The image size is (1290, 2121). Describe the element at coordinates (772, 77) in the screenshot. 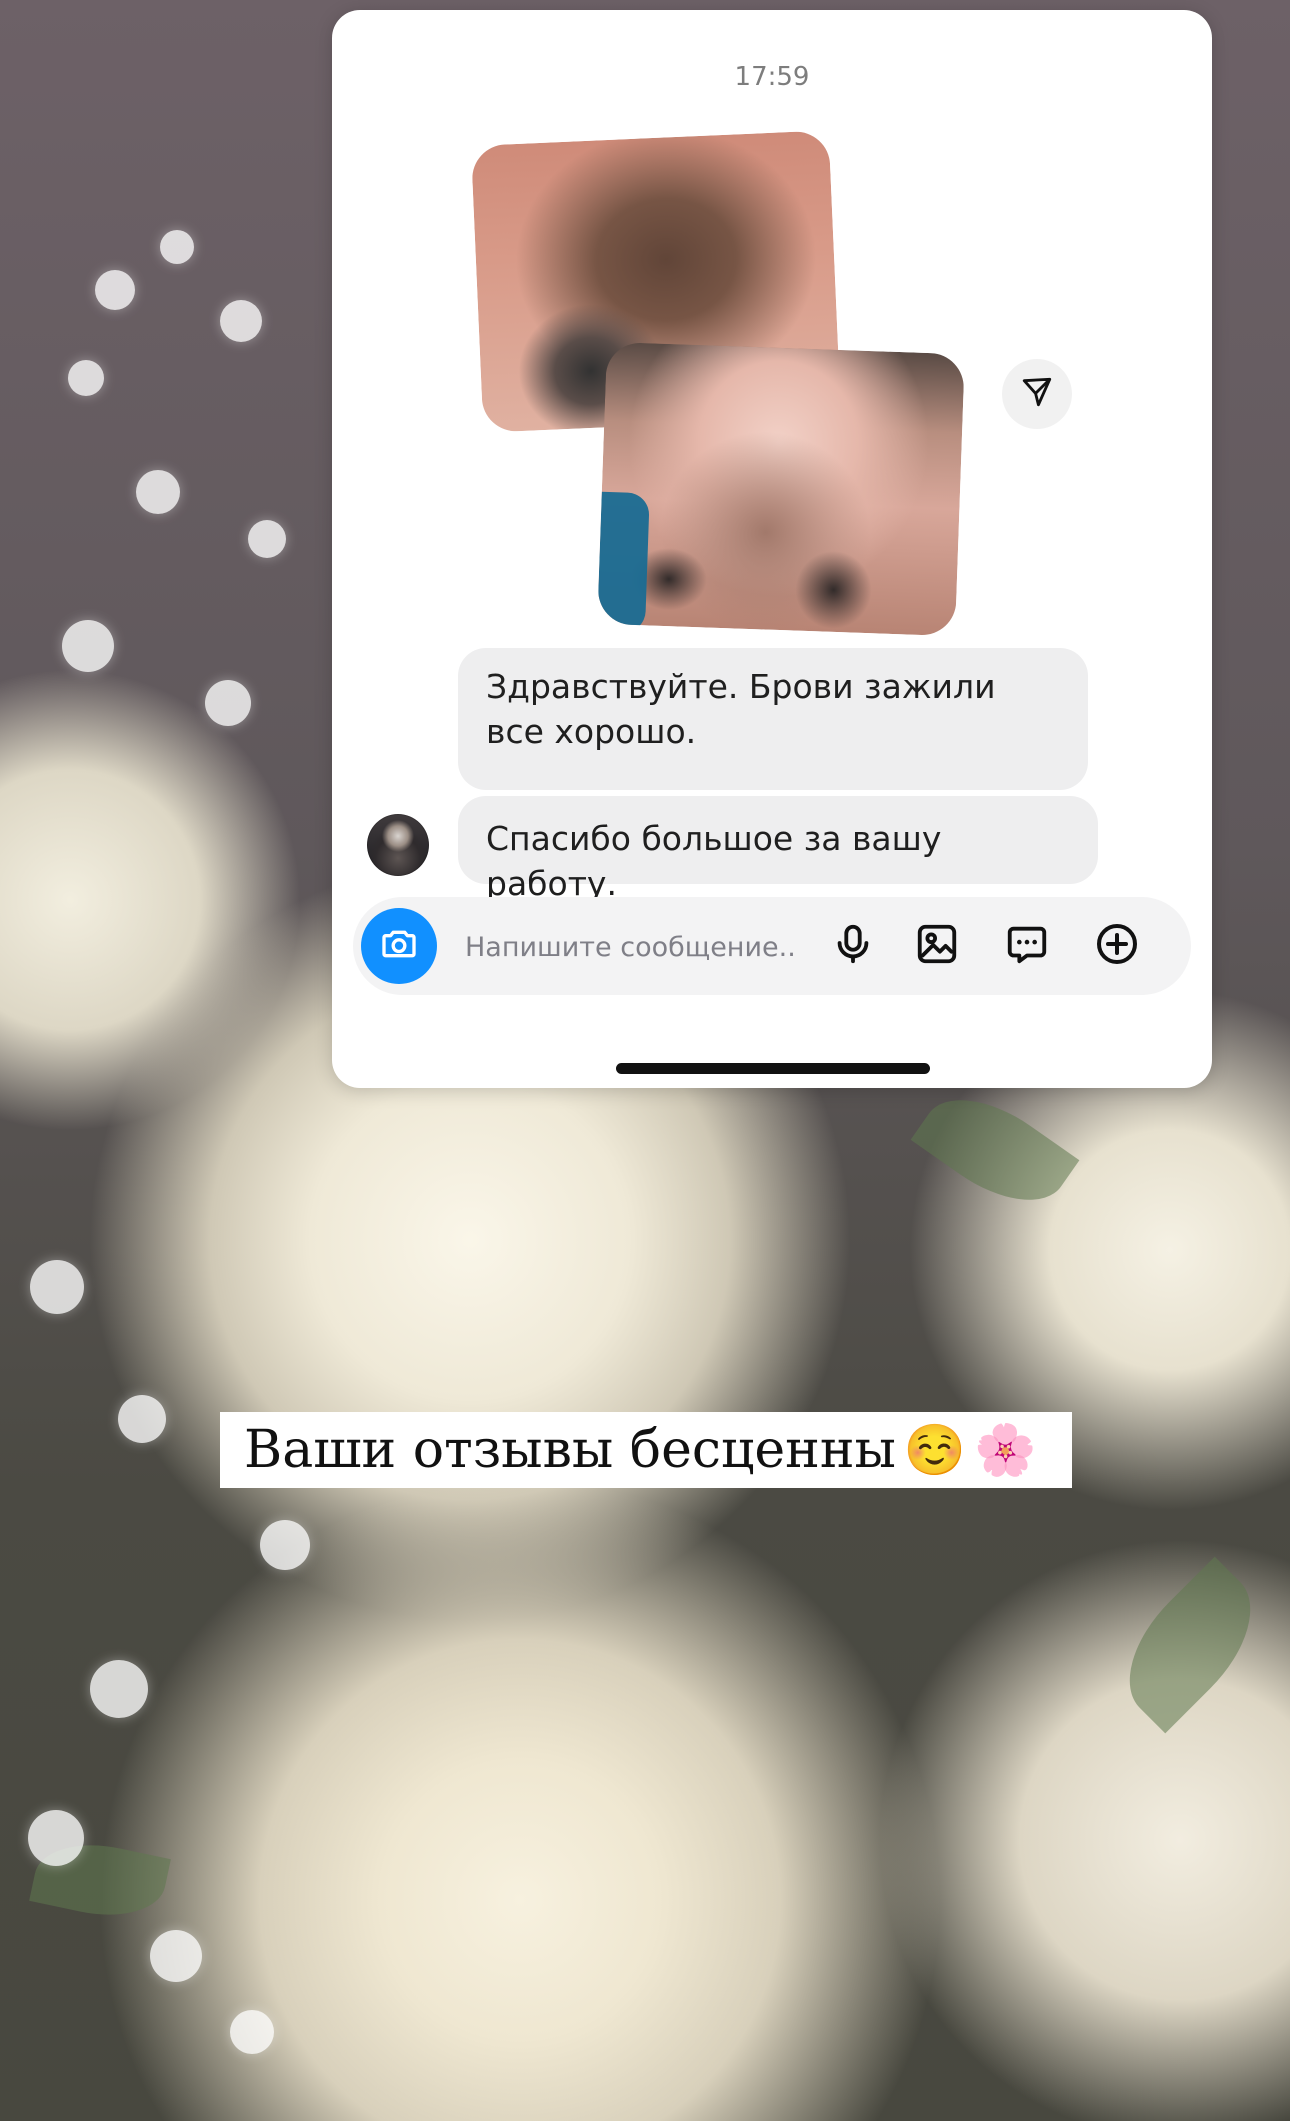

I see `message-time: 17:59` at that location.